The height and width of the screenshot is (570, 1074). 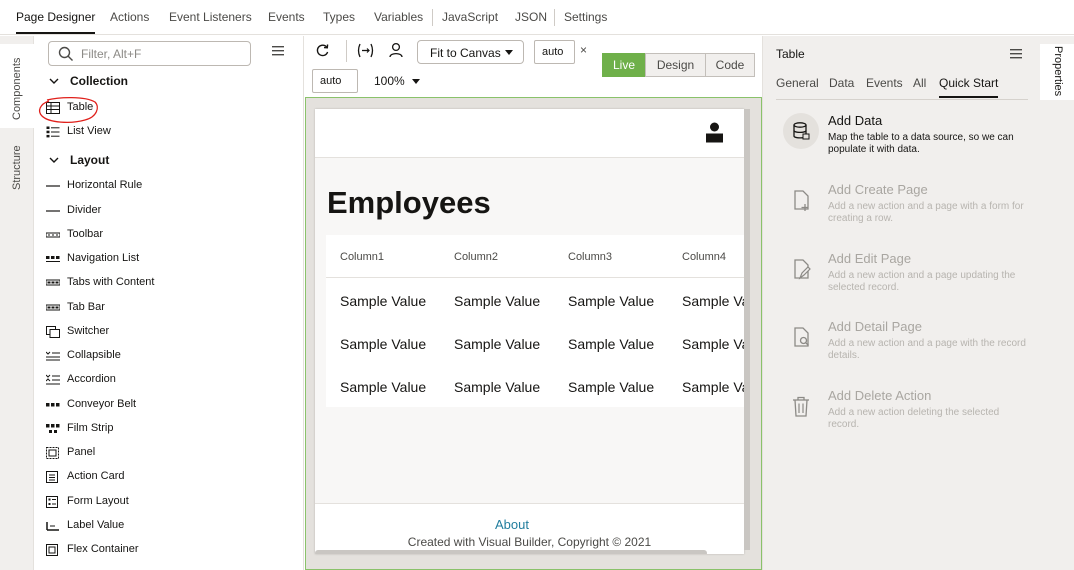 What do you see at coordinates (465, 53) in the screenshot?
I see `fit-to-canvas-label: Fit to Canvas` at bounding box center [465, 53].